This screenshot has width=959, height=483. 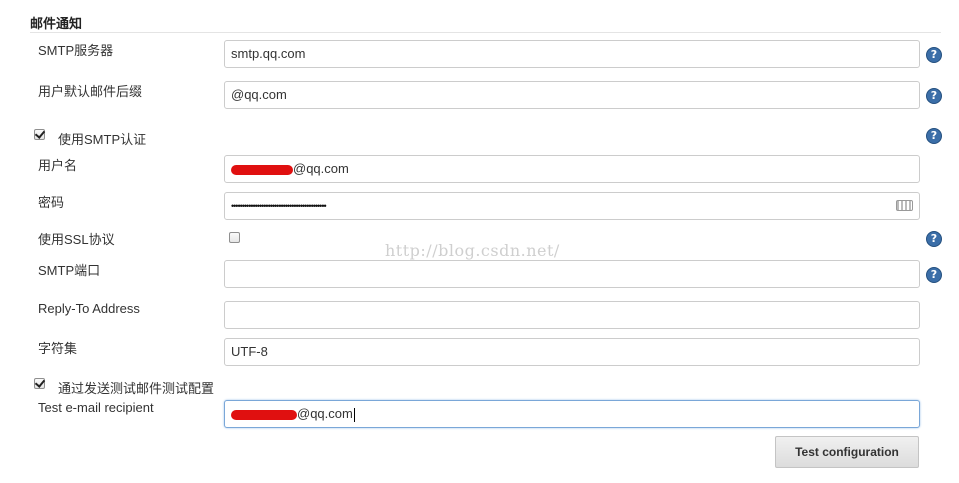 I want to click on smtp-auth-label: 使用SMTP认证, so click(x=102, y=139).